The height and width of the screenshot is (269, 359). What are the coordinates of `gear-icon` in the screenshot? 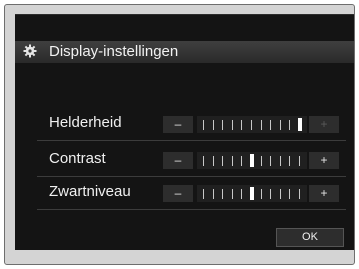 It's located at (30, 51).